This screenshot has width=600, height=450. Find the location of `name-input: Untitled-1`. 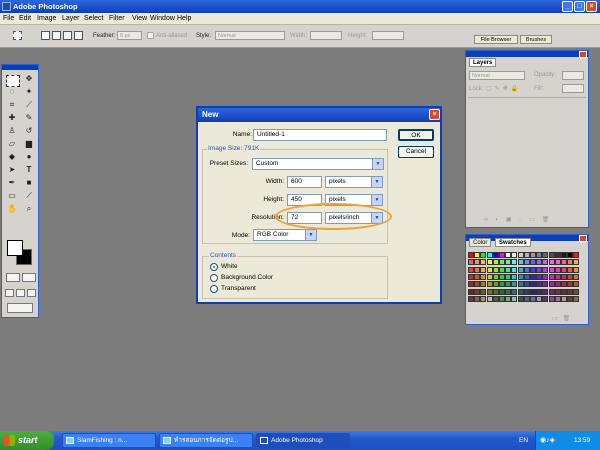

name-input: Untitled-1 is located at coordinates (320, 135).